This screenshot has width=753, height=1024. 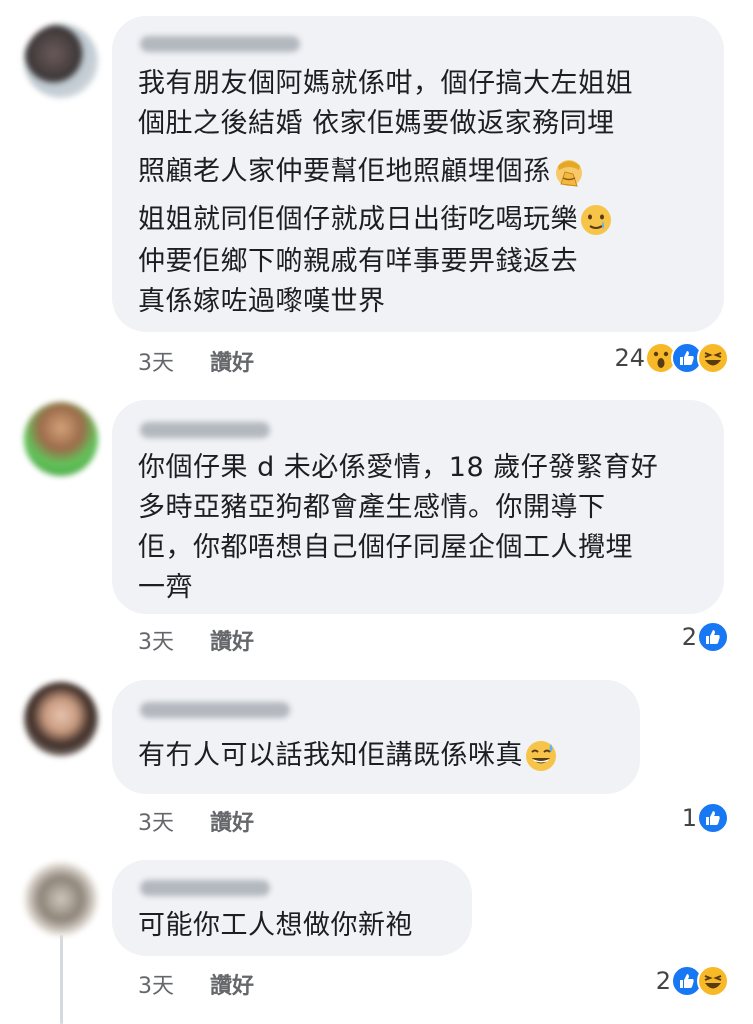 I want to click on comment-line: 個肚之後結婚 依家佢媽要做返家務同埋, so click(x=376, y=123).